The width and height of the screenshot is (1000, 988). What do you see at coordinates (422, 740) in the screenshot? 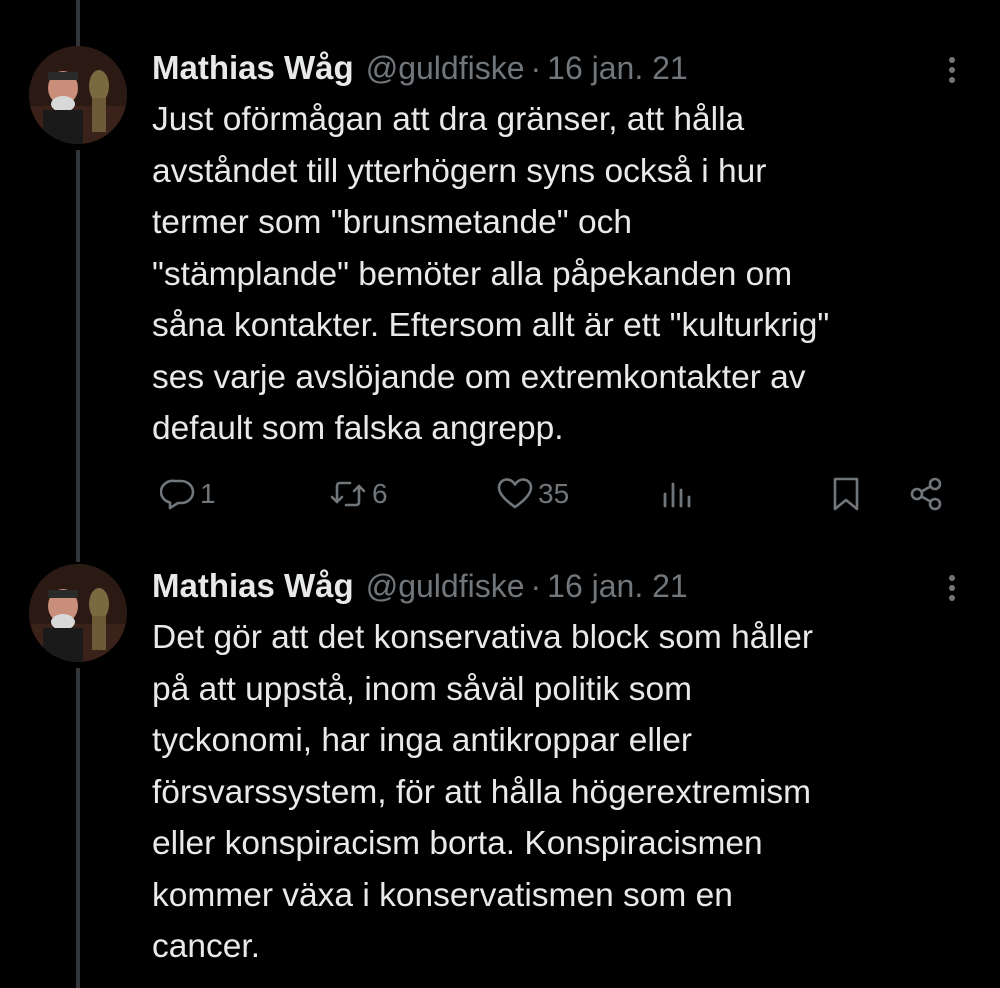
I see `tweet-text-line: tyckonomi, har inga antikroppar eller` at bounding box center [422, 740].